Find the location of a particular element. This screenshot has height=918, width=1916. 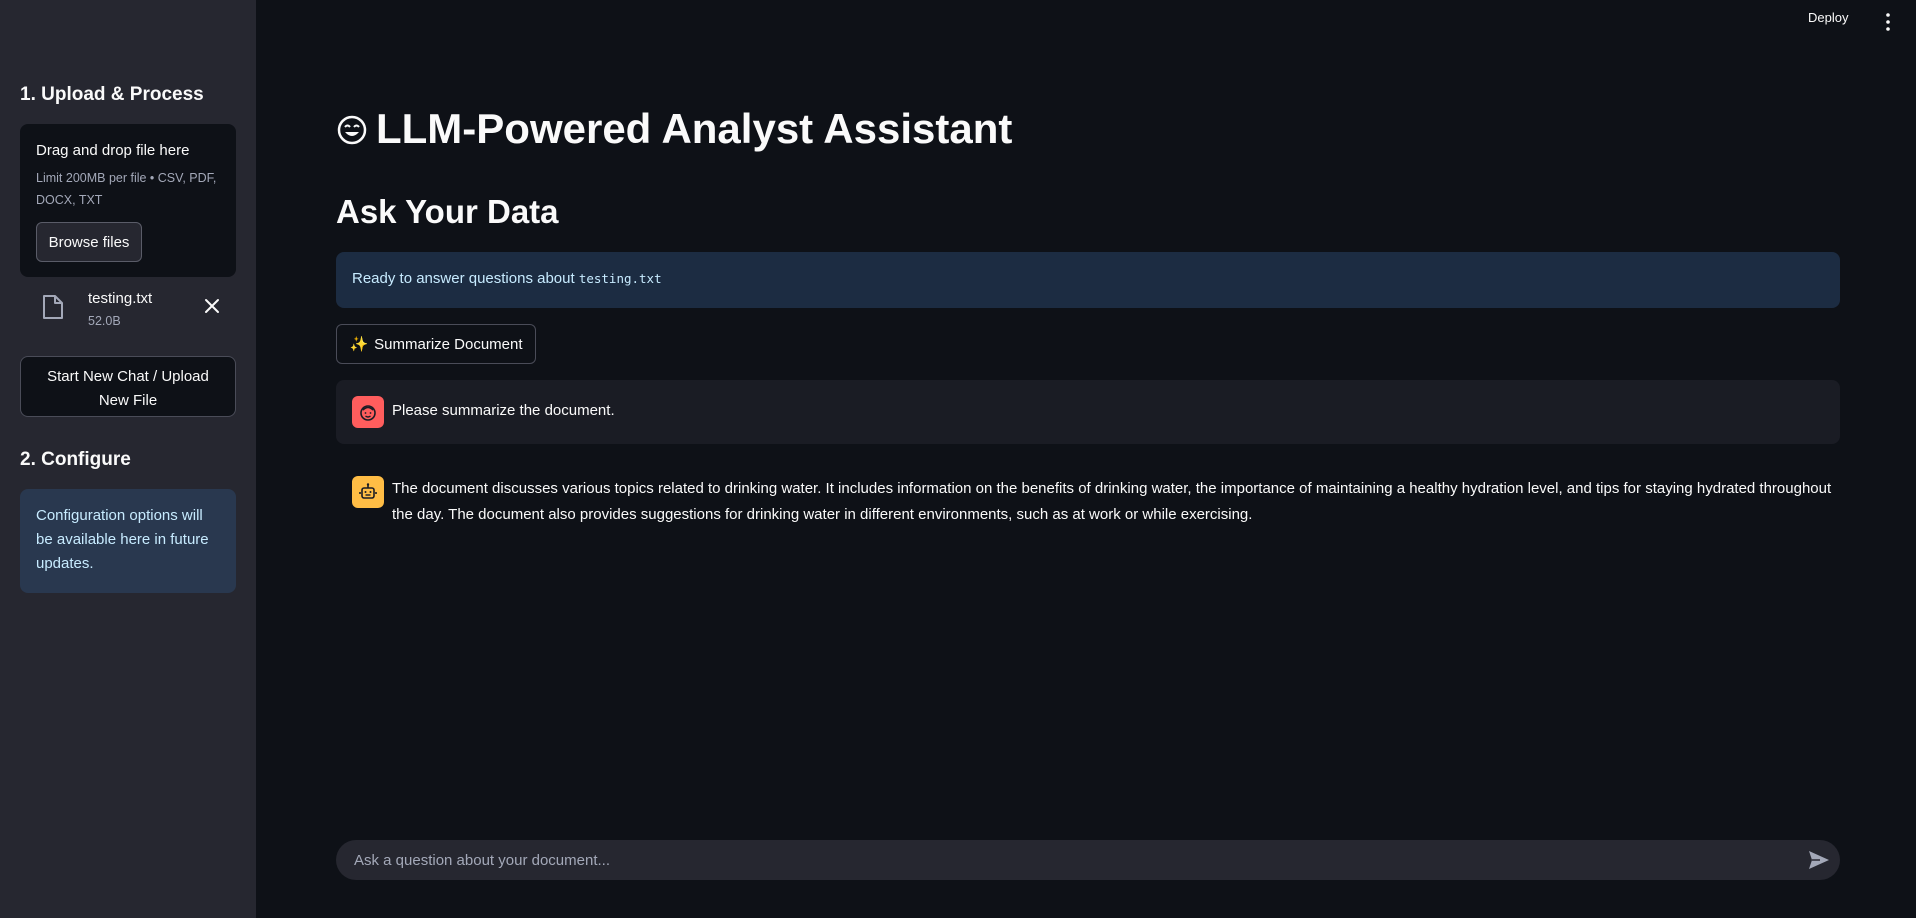

close-icon is located at coordinates (212, 306).